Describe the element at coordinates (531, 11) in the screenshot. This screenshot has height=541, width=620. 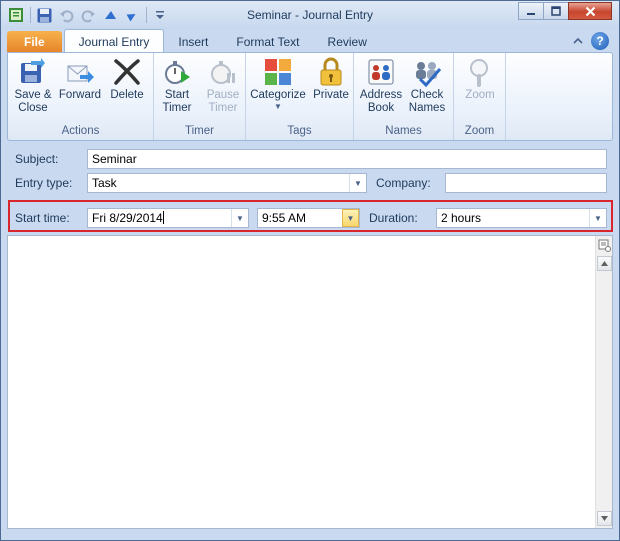
I see `minimize-button` at that location.